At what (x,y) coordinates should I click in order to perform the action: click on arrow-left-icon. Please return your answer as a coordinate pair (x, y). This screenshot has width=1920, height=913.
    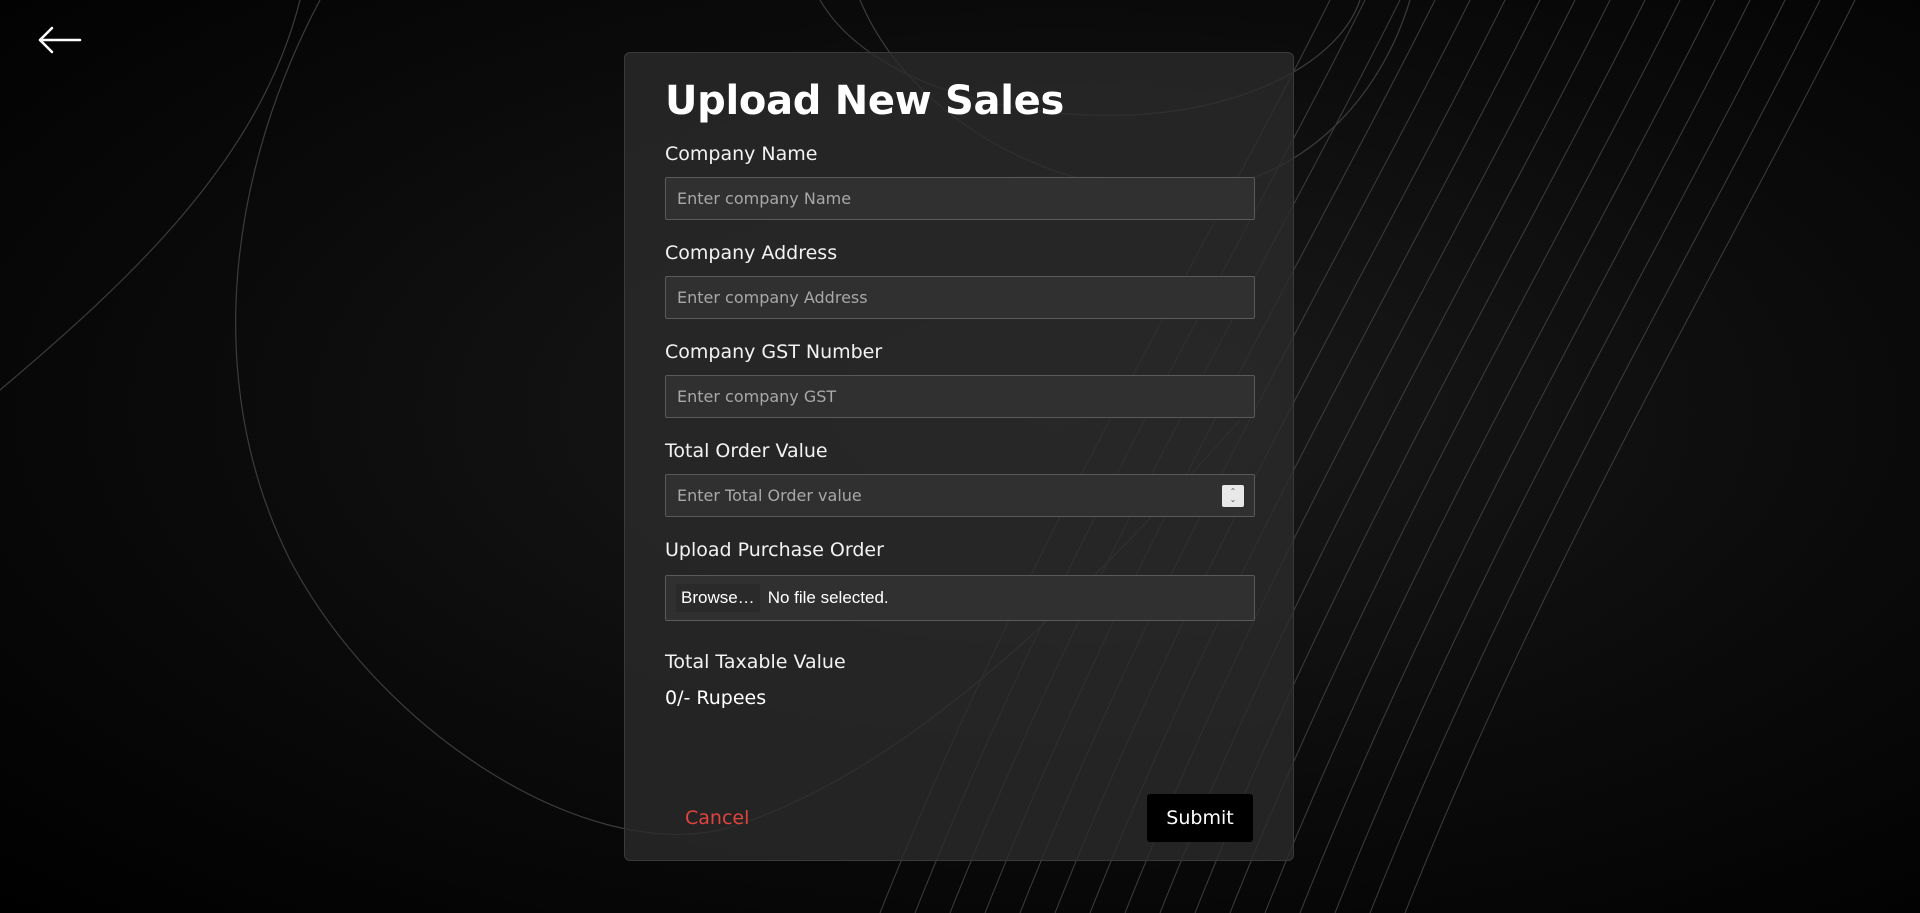
    Looking at the image, I should click on (60, 40).